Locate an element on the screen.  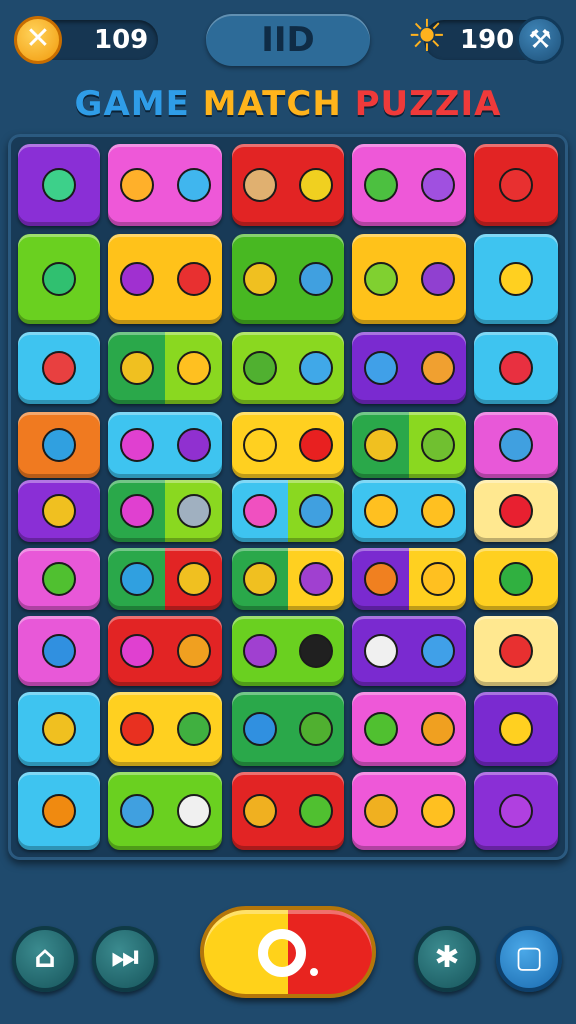
stop-icon: ▢ is located at coordinates (529, 959).